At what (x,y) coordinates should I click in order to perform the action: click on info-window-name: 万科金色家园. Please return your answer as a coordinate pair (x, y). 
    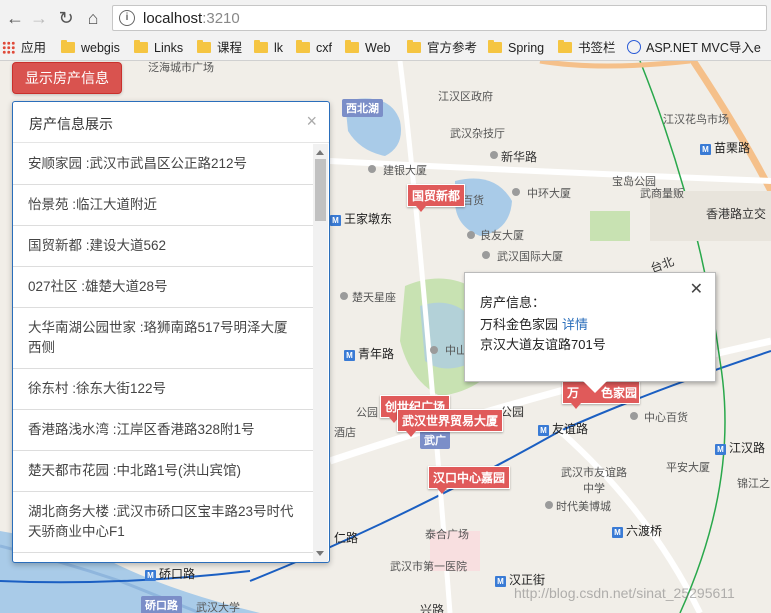
    Looking at the image, I should click on (519, 324).